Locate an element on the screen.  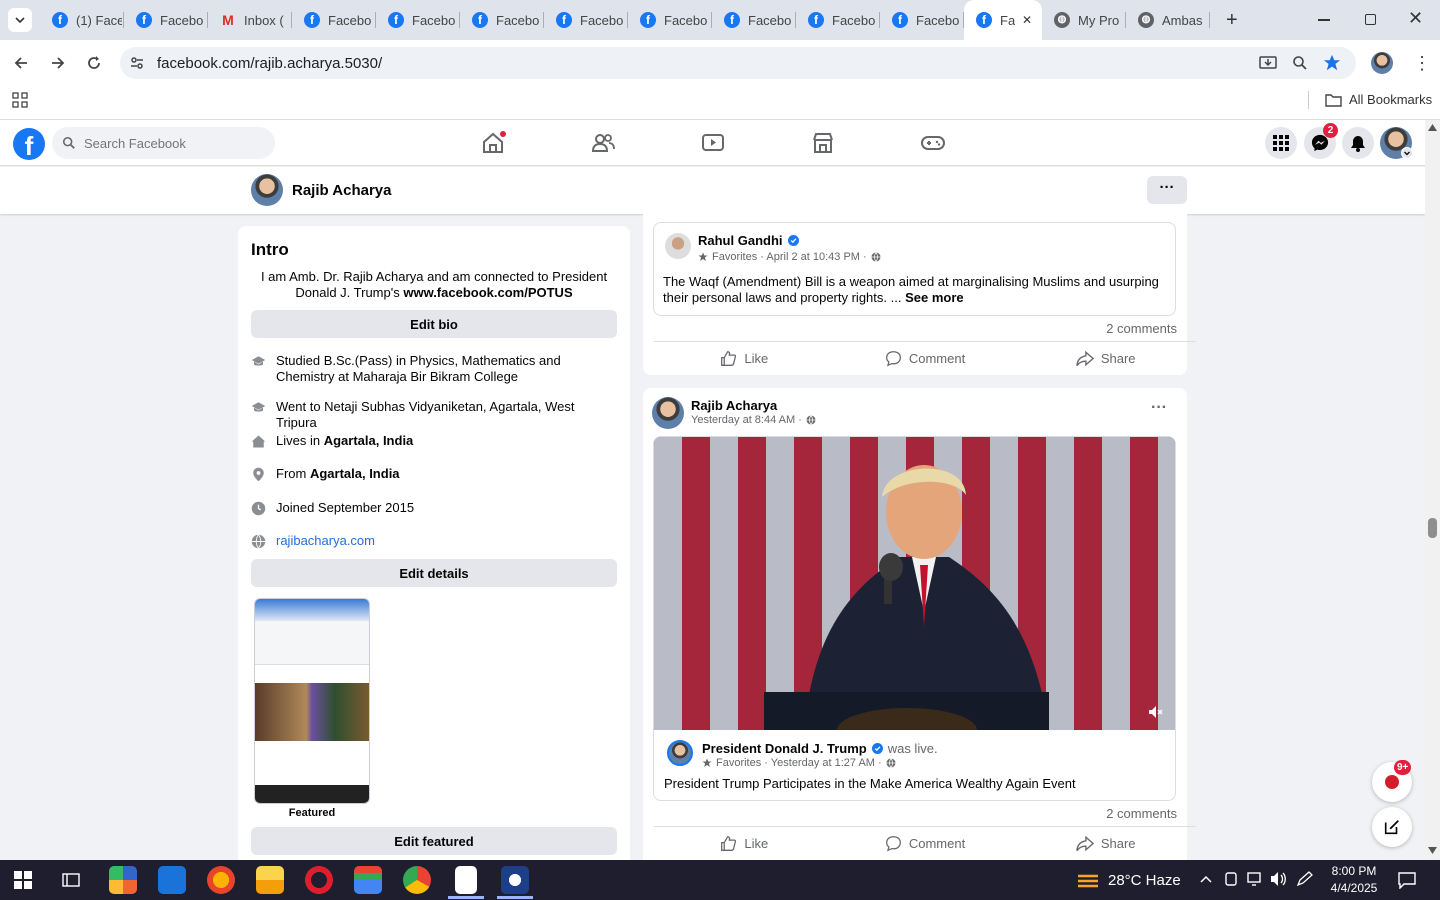
restore-button is located at coordinates (1370, 19).